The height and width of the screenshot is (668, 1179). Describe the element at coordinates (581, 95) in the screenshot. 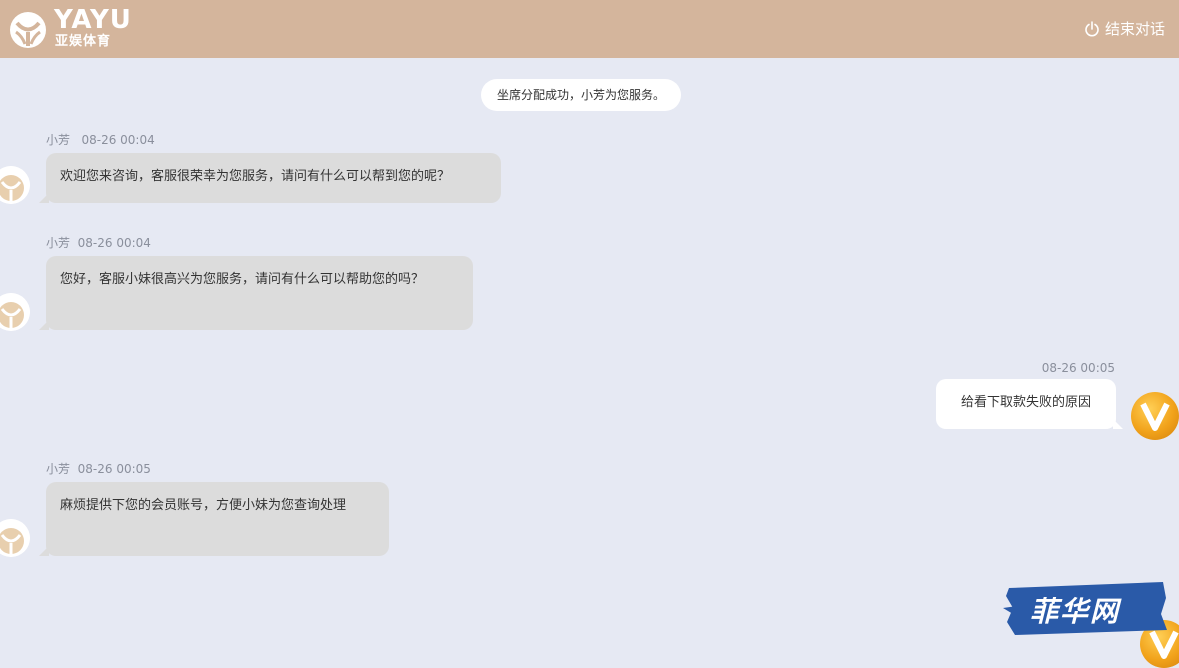

I see `system-notice: 坐席分配成功，小芳为您服务。` at that location.